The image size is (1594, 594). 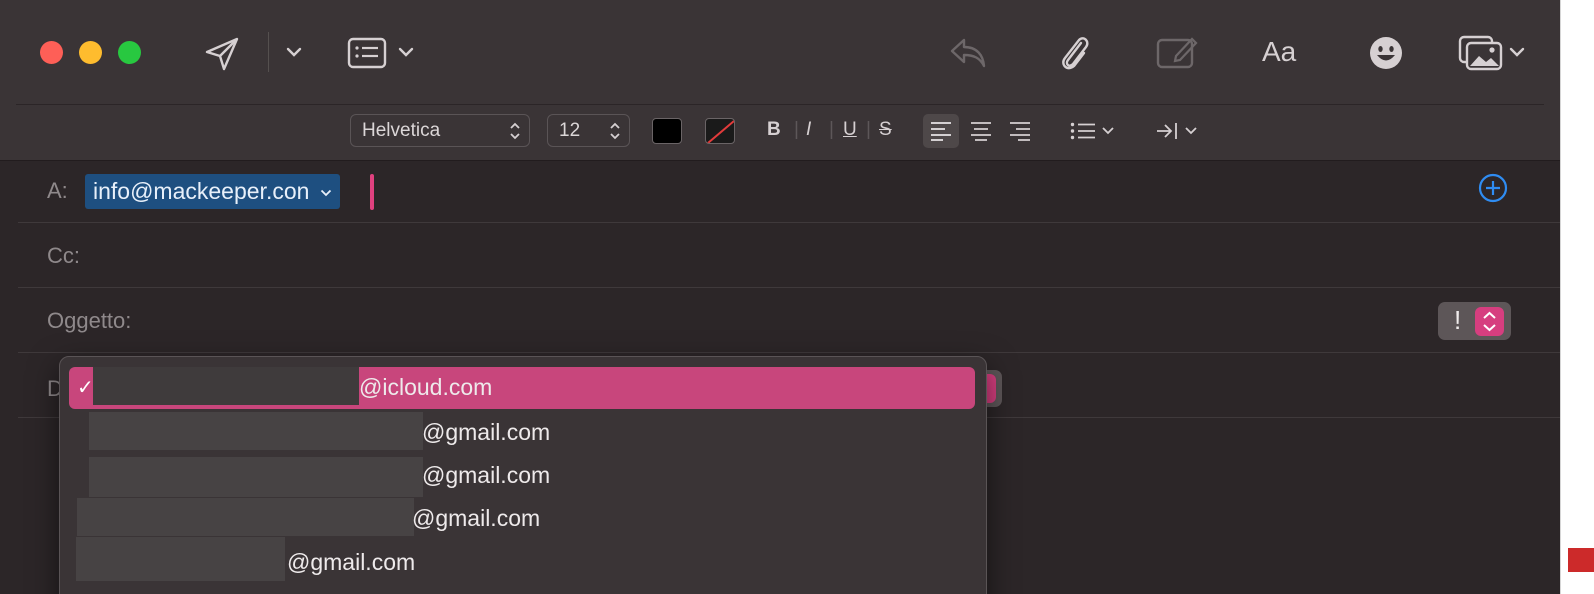 I want to click on text-color-swatch, so click(x=667, y=131).